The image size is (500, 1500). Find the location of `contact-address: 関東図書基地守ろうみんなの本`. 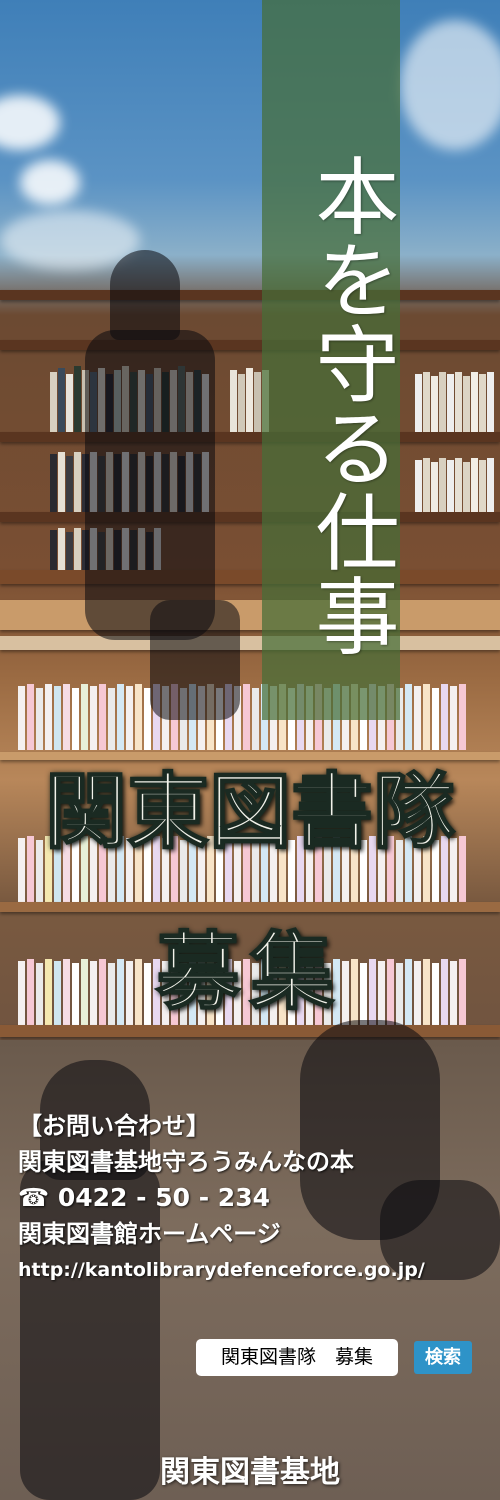

contact-address: 関東図書基地守ろうみんなの本 is located at coordinates (186, 1162).